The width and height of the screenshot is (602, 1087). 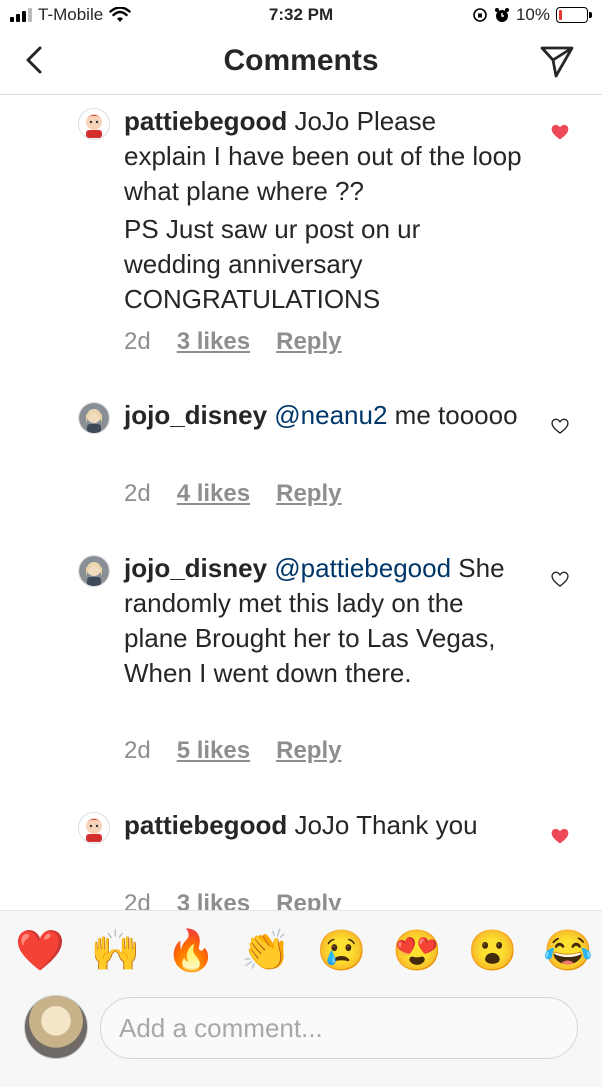 I want to click on comment-meta: 2d 3 likes Reply, so click(x=232, y=342).